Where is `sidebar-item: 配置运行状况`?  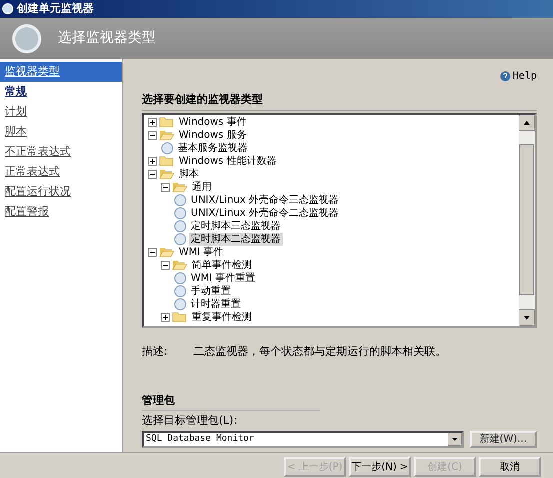
sidebar-item: 配置运行状况 is located at coordinates (61, 192).